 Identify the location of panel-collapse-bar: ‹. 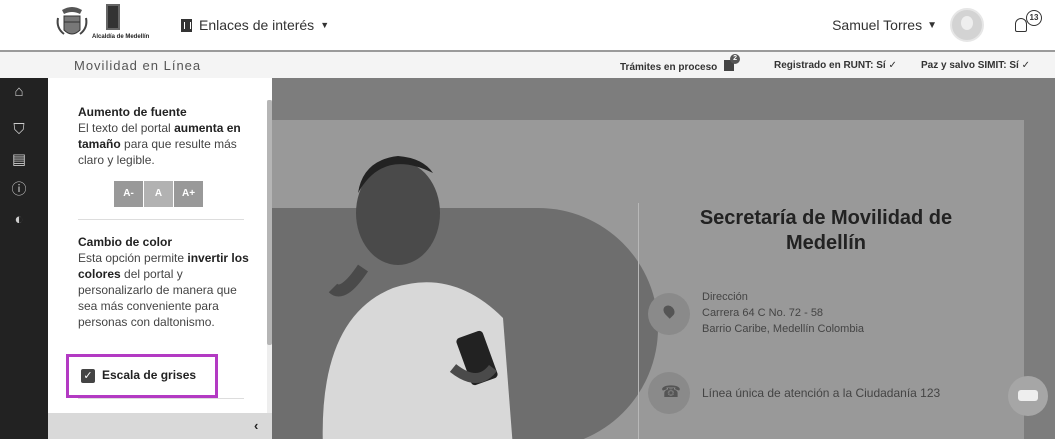
(160, 426).